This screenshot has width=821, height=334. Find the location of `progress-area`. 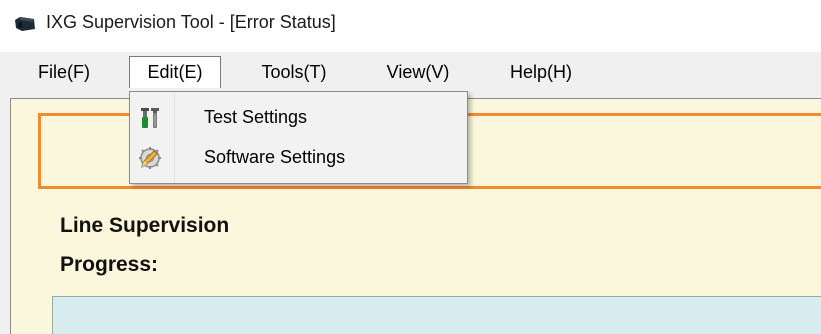

progress-area is located at coordinates (436, 315).